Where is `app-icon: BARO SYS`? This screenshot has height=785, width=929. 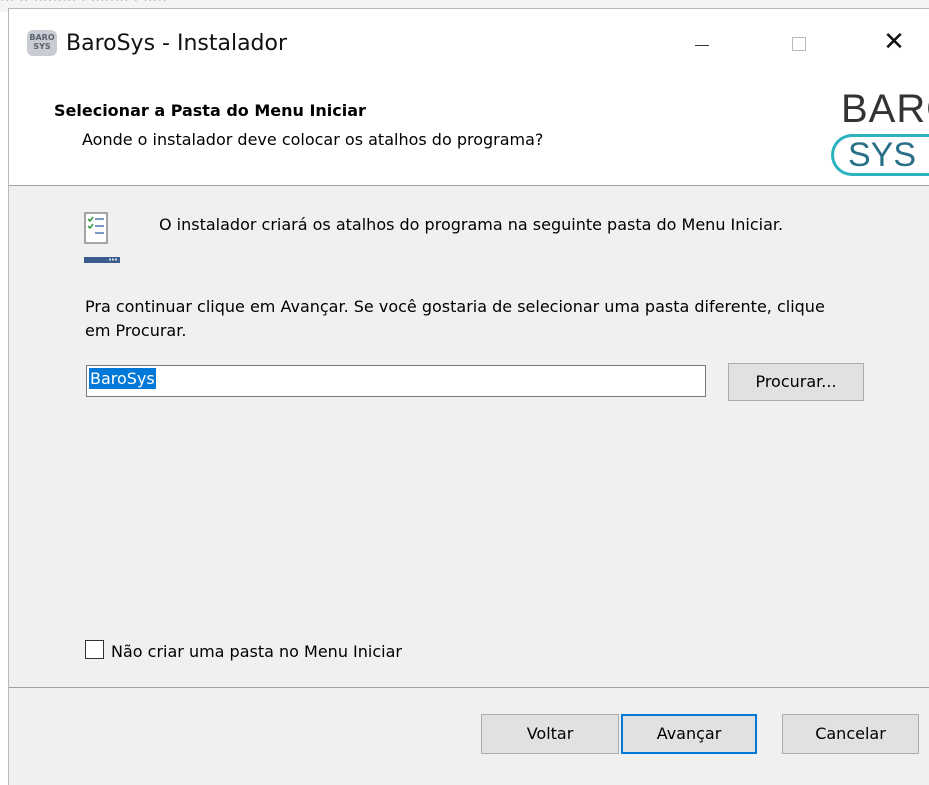 app-icon: BARO SYS is located at coordinates (42, 43).